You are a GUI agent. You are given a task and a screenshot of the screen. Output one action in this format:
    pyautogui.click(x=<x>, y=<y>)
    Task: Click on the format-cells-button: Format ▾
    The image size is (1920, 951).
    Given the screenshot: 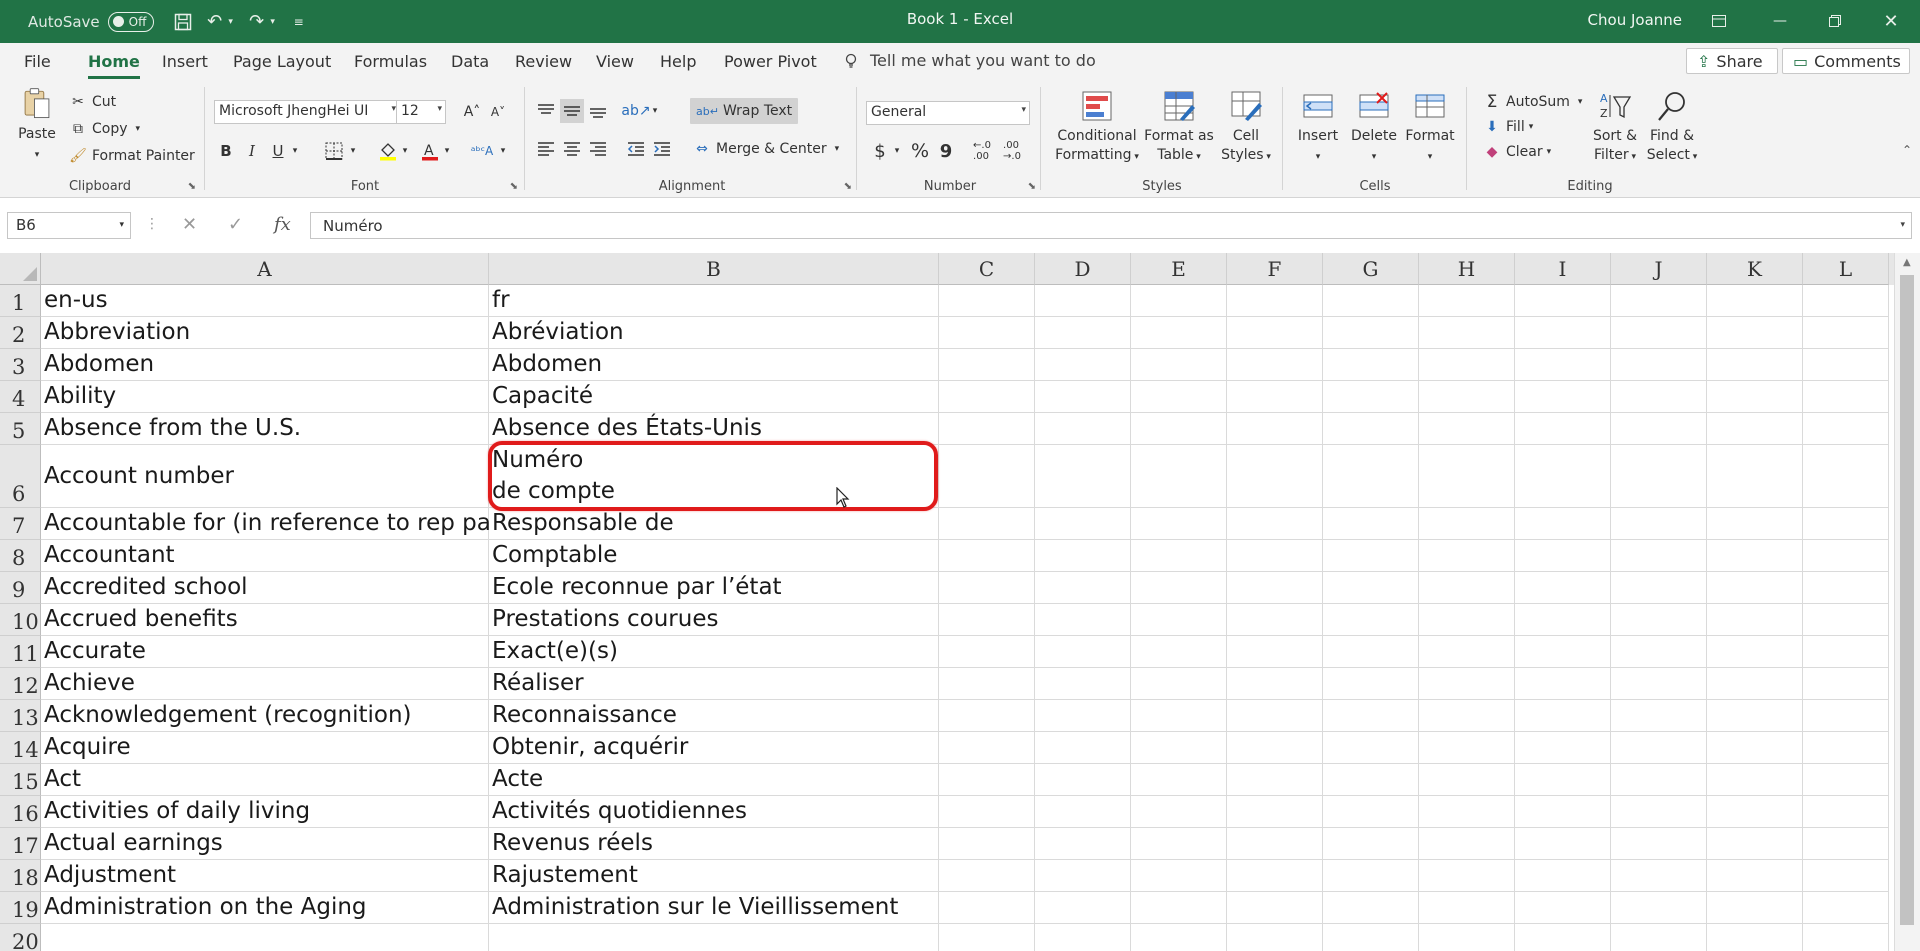 What is the action you would take?
    pyautogui.click(x=1430, y=128)
    